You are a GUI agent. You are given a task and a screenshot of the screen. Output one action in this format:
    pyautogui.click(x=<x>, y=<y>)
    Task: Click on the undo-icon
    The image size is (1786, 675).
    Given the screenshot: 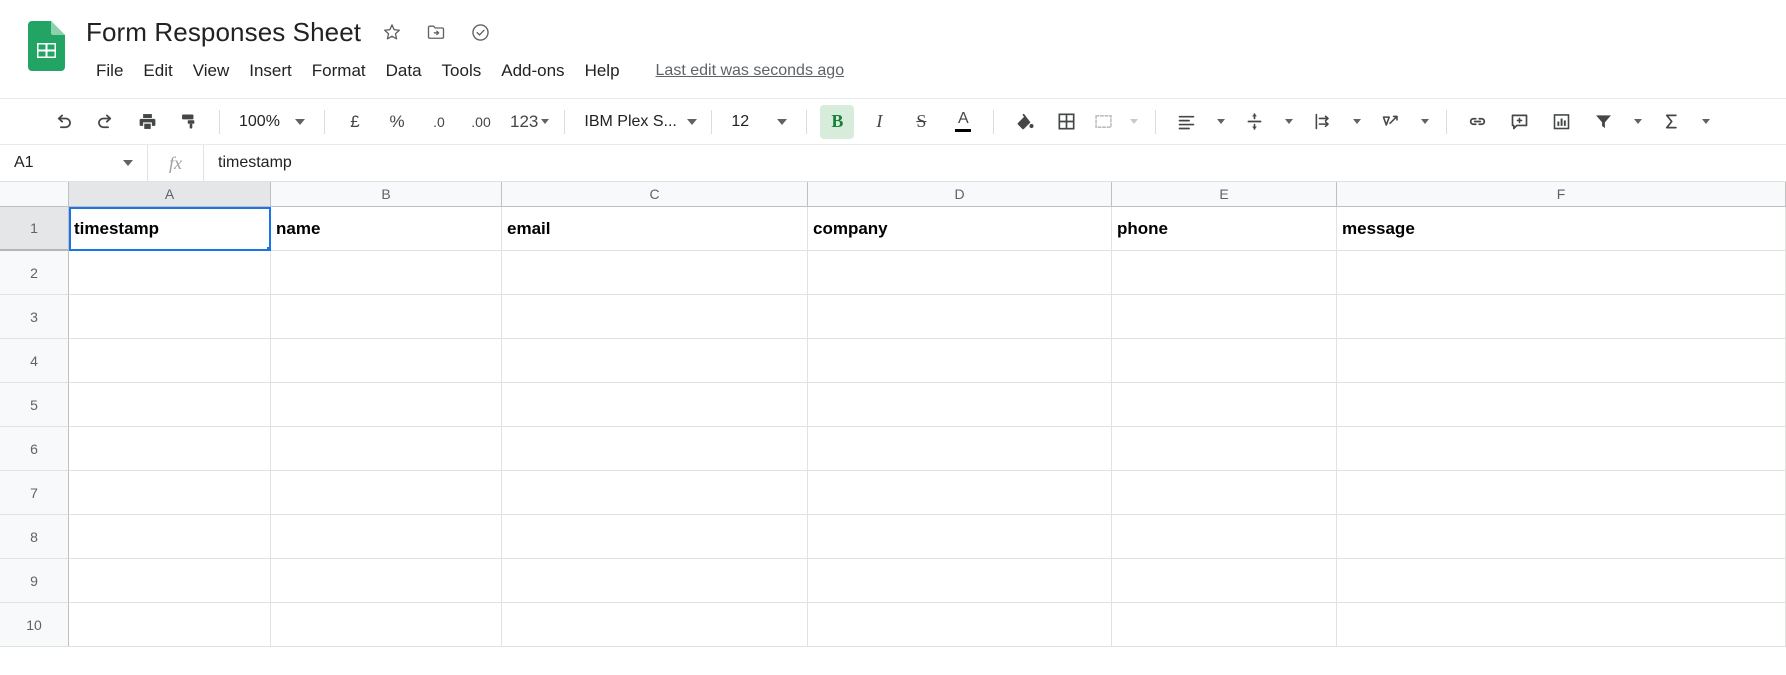 What is the action you would take?
    pyautogui.click(x=63, y=122)
    